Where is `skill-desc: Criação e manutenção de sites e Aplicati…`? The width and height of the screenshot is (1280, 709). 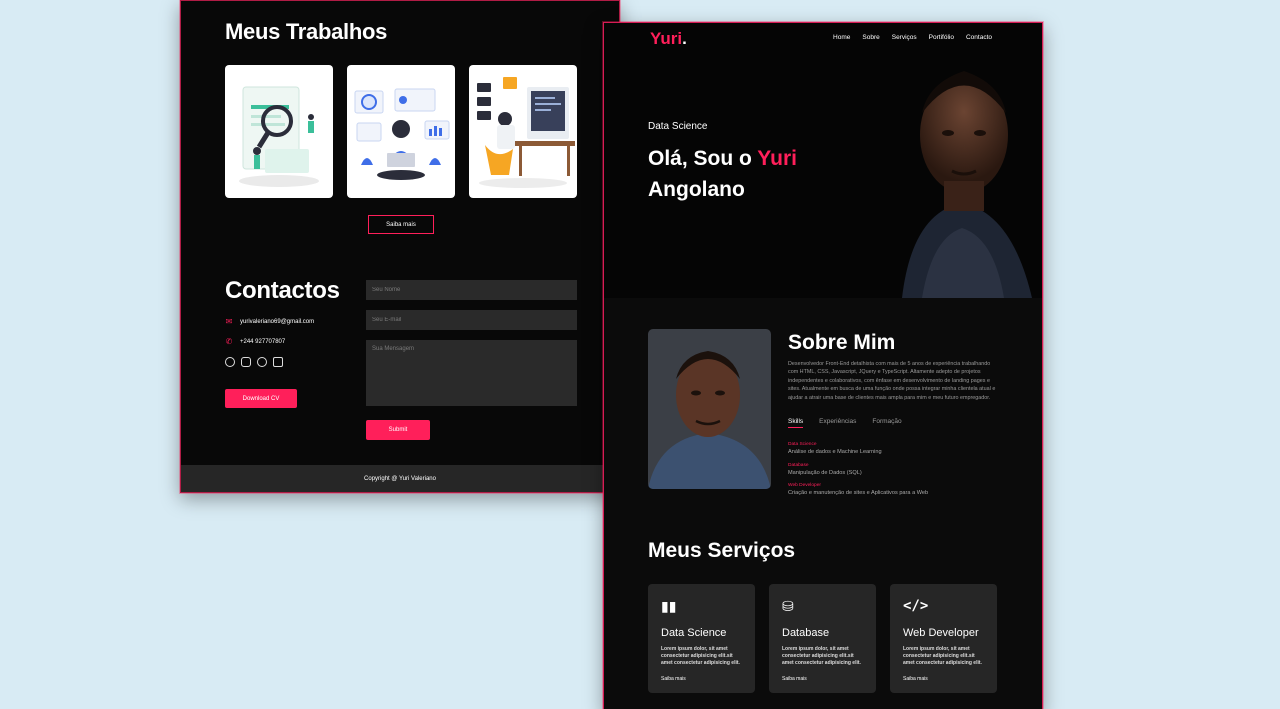
skill-desc: Criação e manutenção de sites e Aplicati… is located at coordinates (858, 493).